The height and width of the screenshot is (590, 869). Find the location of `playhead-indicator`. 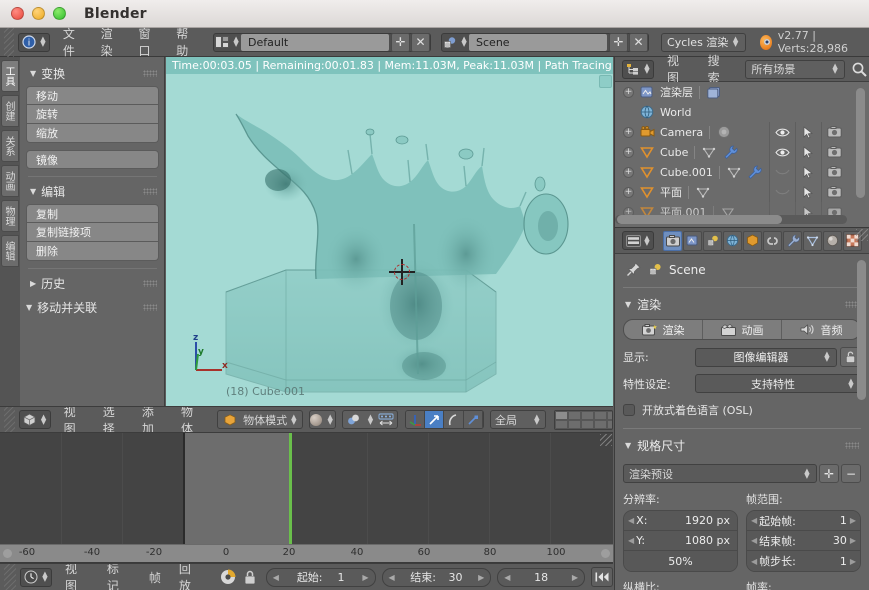

playhead-indicator is located at coordinates (290, 489).